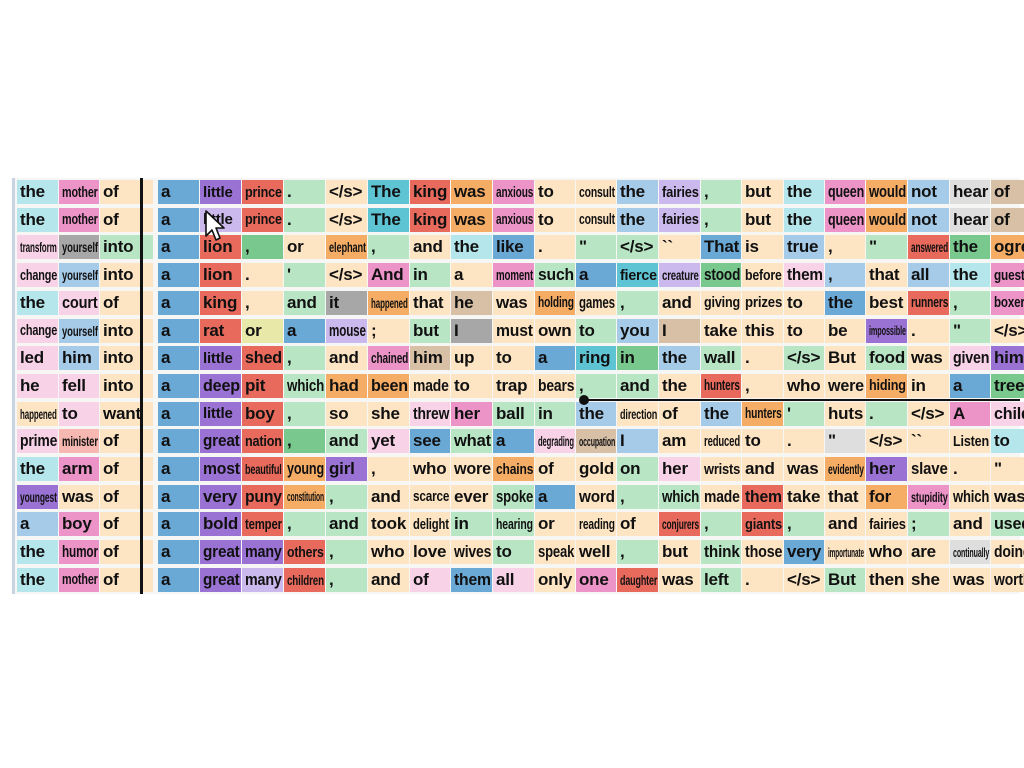  What do you see at coordinates (79, 441) in the screenshot?
I see `token-cell: minister` at bounding box center [79, 441].